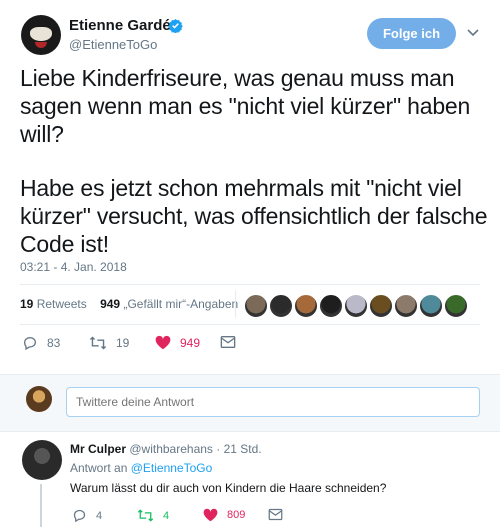  I want to click on author-name: Etienne Gardé, so click(120, 25).